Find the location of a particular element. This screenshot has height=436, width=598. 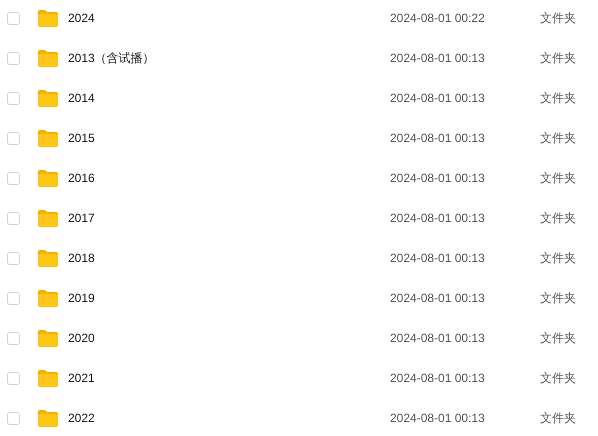

file-name: 2019 is located at coordinates (228, 298).